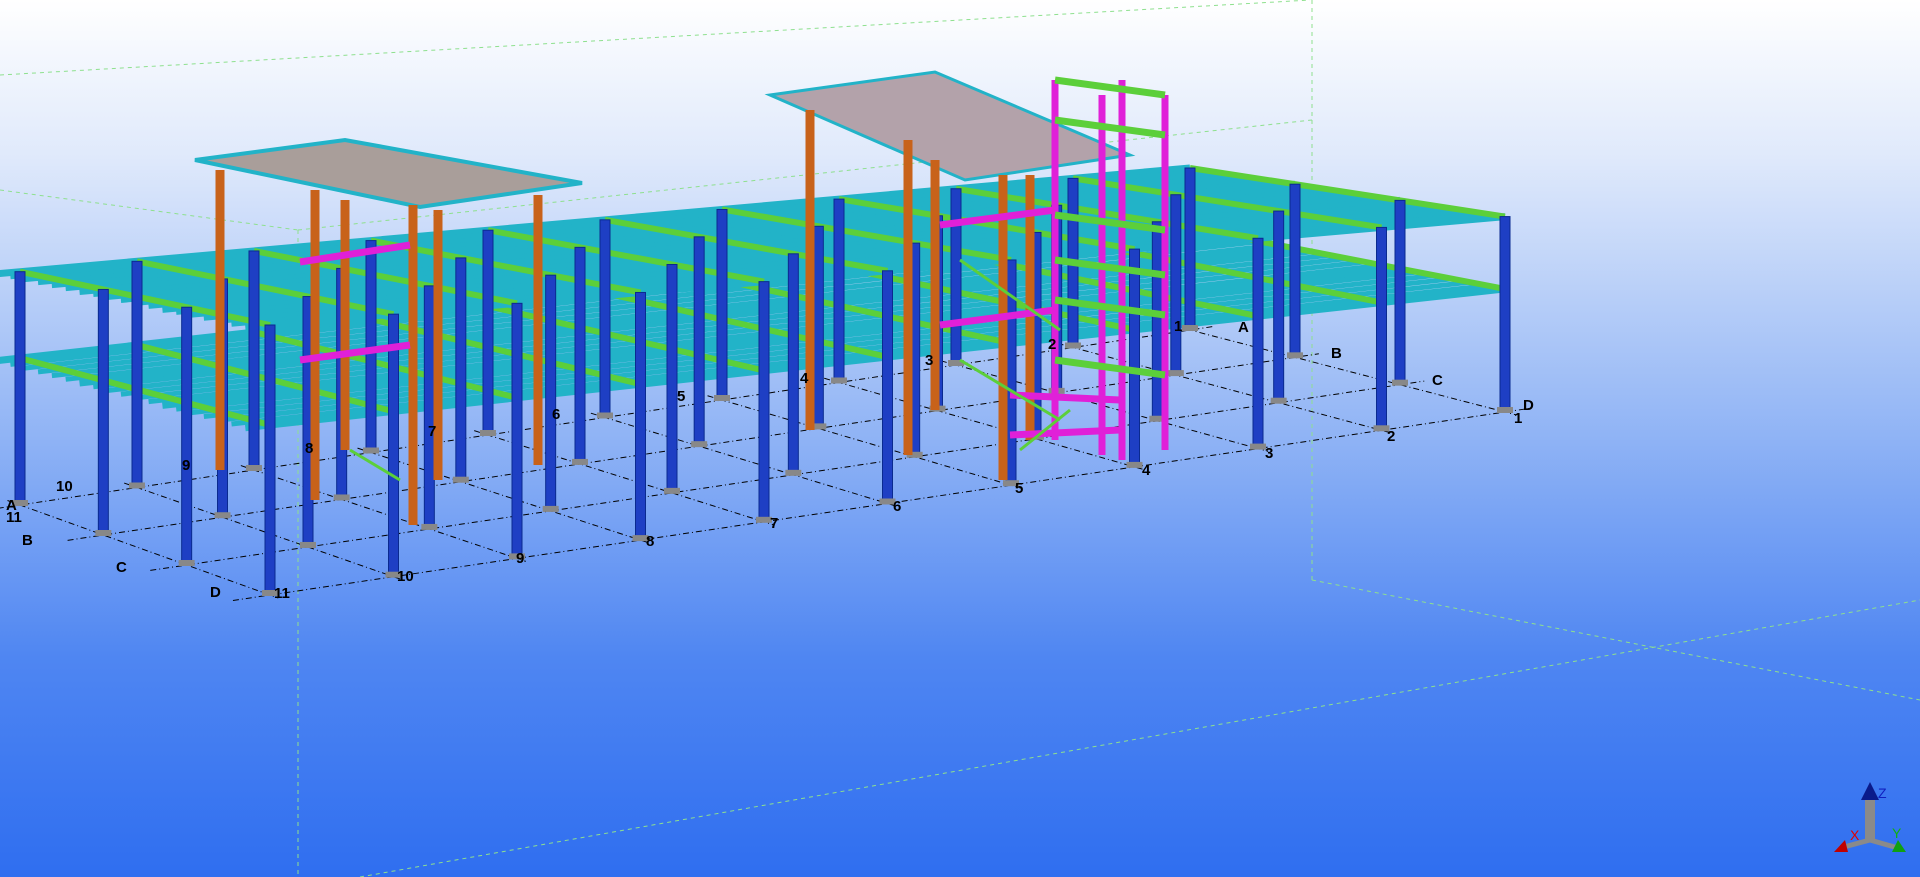 The width and height of the screenshot is (1920, 877). What do you see at coordinates (1882, 793) in the screenshot?
I see `z-axis-label: Z` at bounding box center [1882, 793].